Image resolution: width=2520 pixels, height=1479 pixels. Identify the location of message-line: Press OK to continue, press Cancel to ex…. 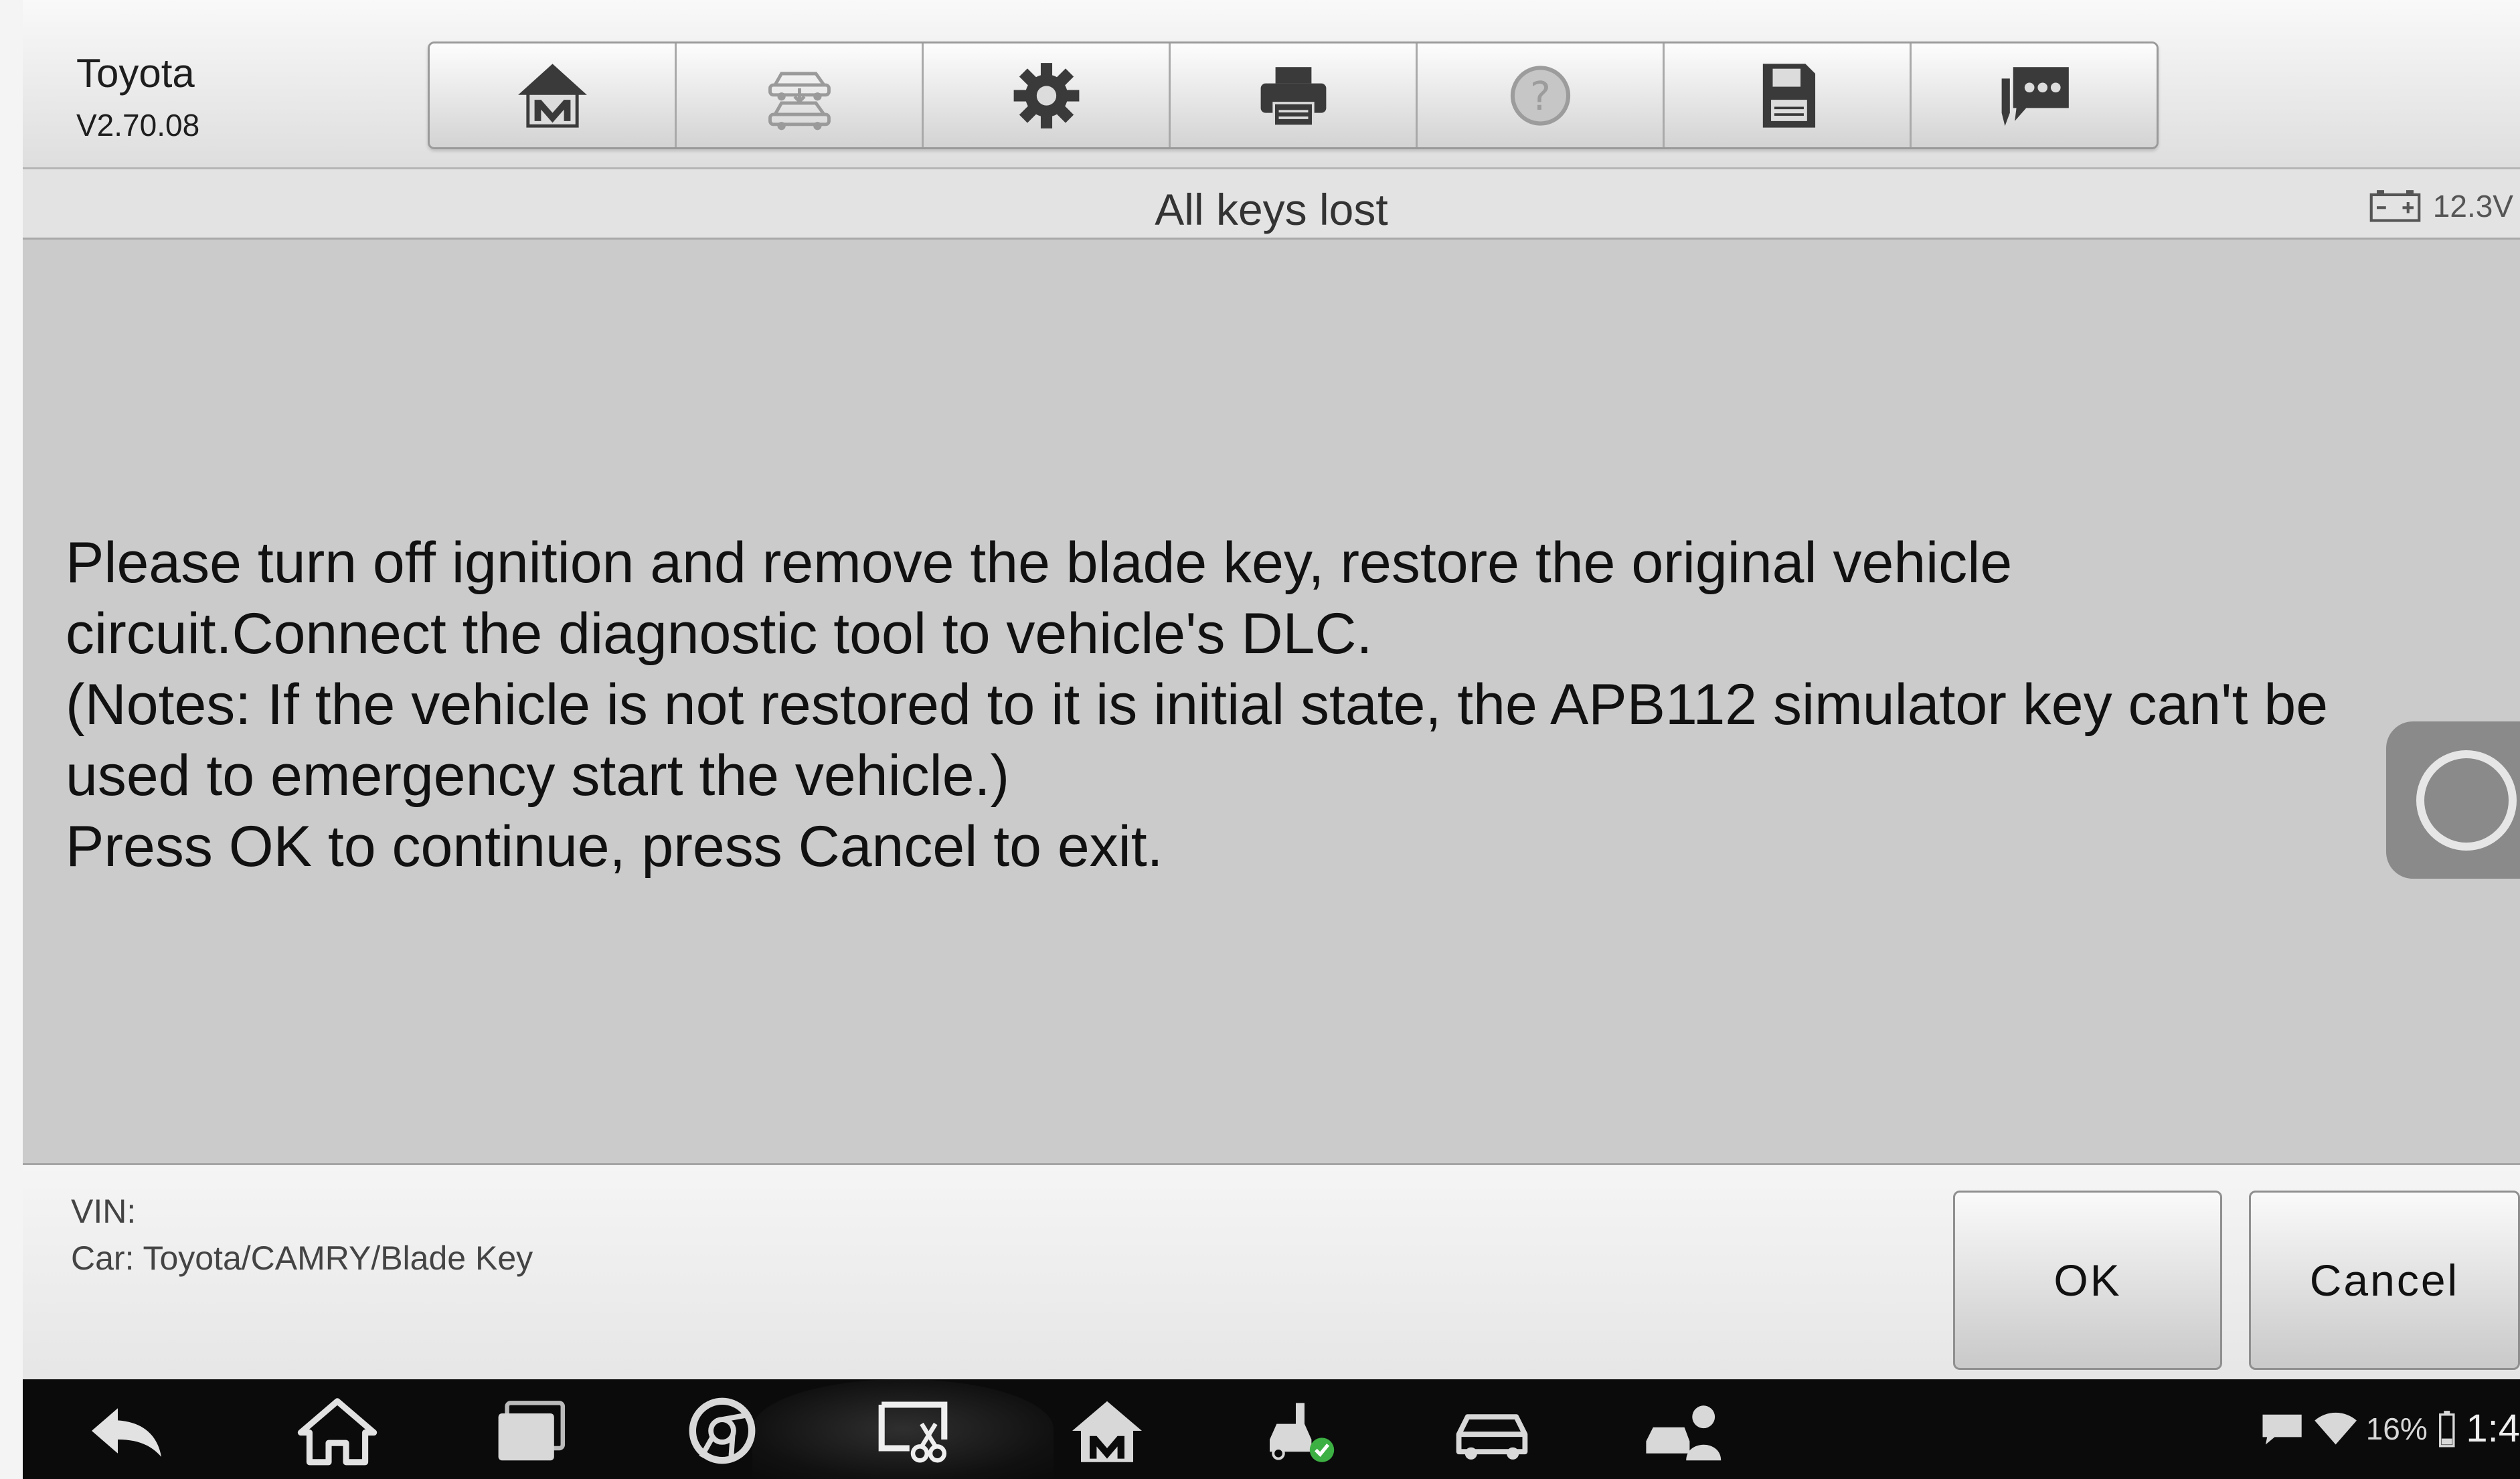
(614, 846).